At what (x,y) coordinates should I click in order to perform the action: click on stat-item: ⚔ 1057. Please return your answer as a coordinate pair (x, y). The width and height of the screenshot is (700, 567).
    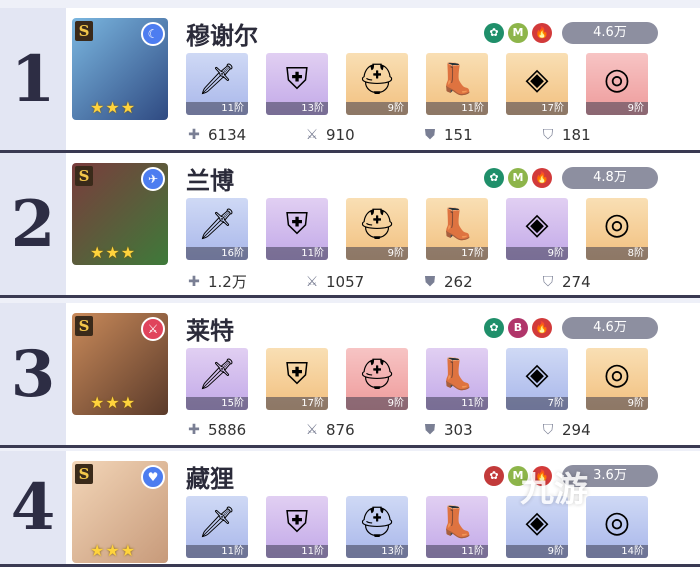
    Looking at the image, I should click on (363, 281).